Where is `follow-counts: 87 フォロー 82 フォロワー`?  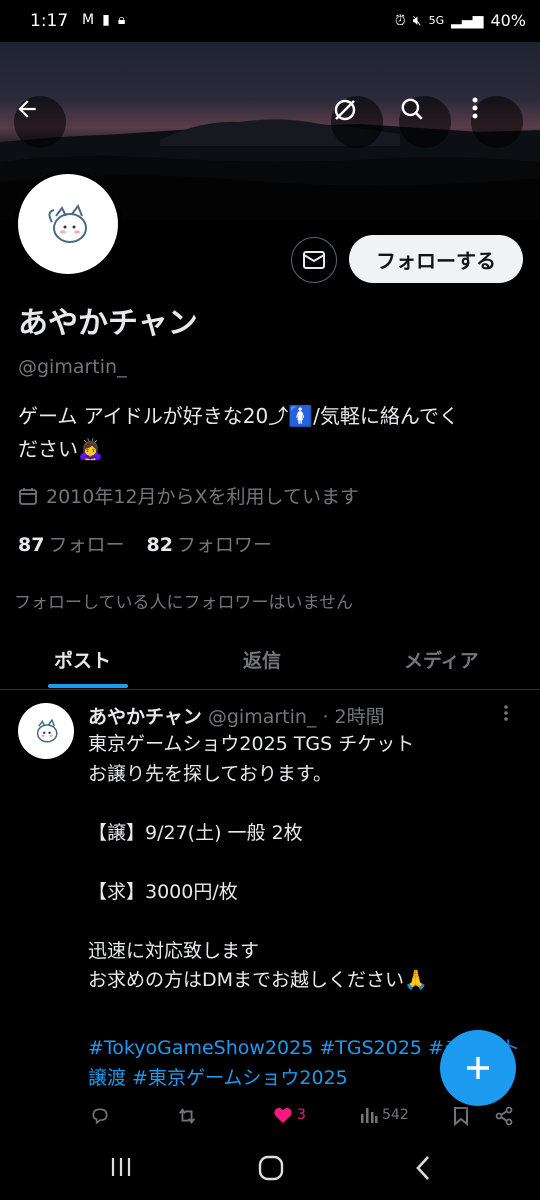 follow-counts: 87 フォロー 82 フォロワー is located at coordinates (145, 543).